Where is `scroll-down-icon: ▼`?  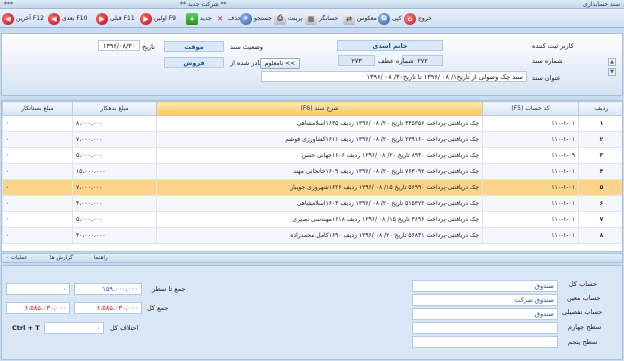 scroll-down-icon: ▼ is located at coordinates (612, 72).